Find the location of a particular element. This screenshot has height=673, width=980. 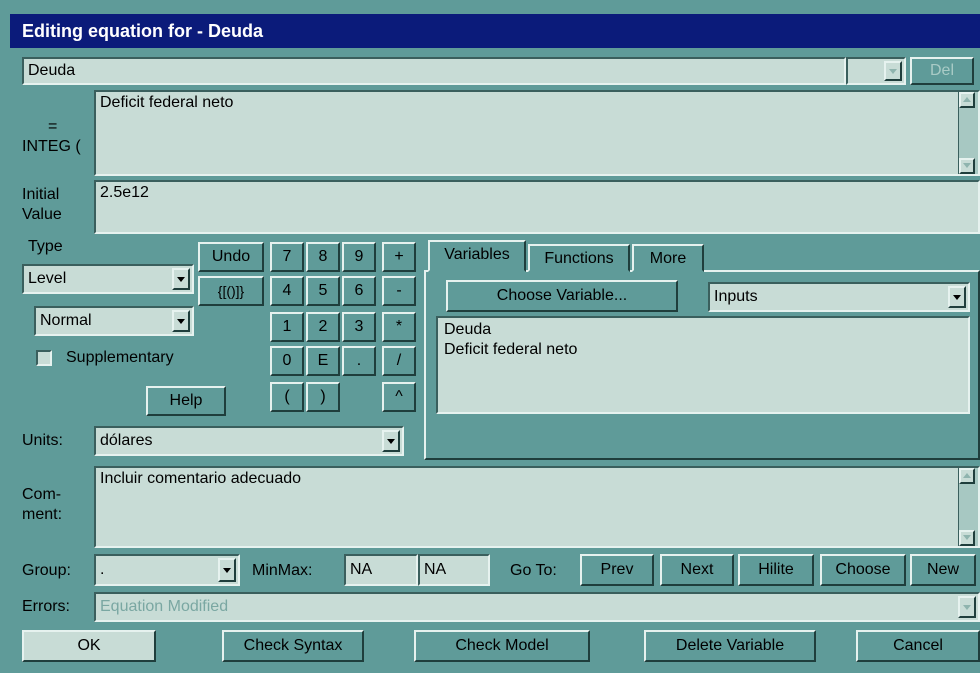

key-caret: ^ is located at coordinates (399, 397).